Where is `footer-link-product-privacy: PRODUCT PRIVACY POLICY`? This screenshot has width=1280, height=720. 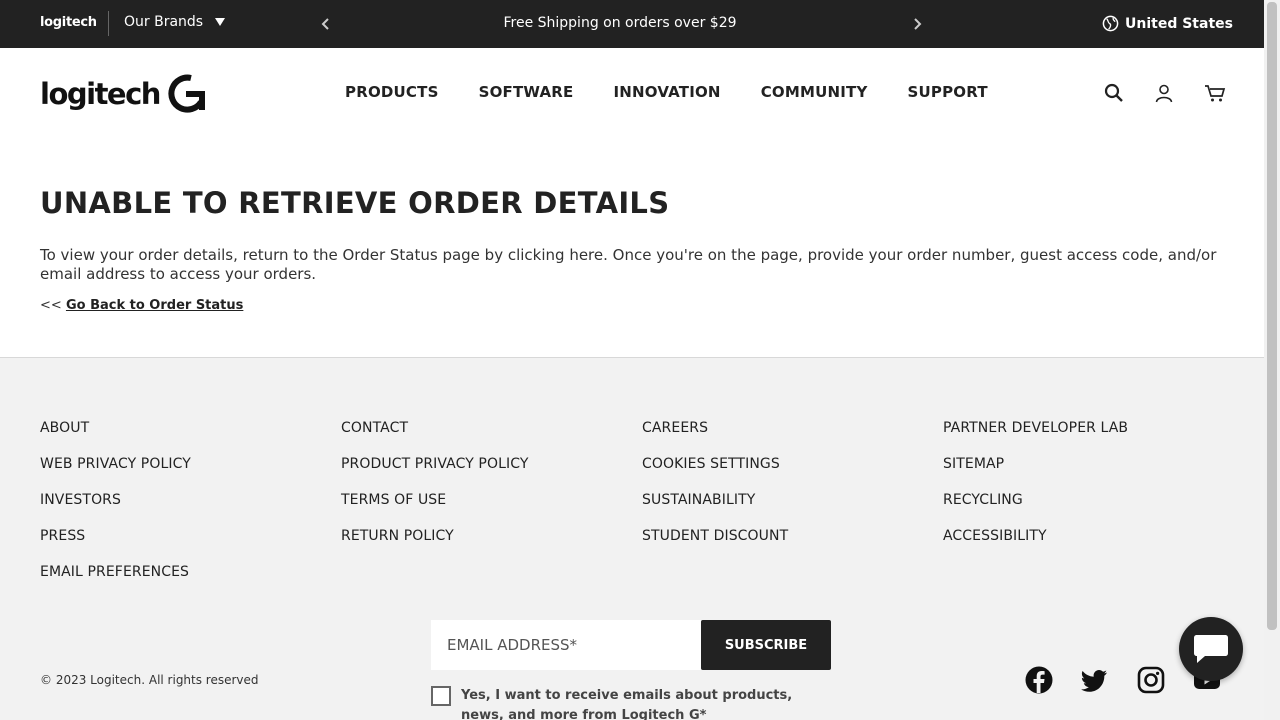 footer-link-product-privacy: PRODUCT PRIVACY POLICY is located at coordinates (435, 464).